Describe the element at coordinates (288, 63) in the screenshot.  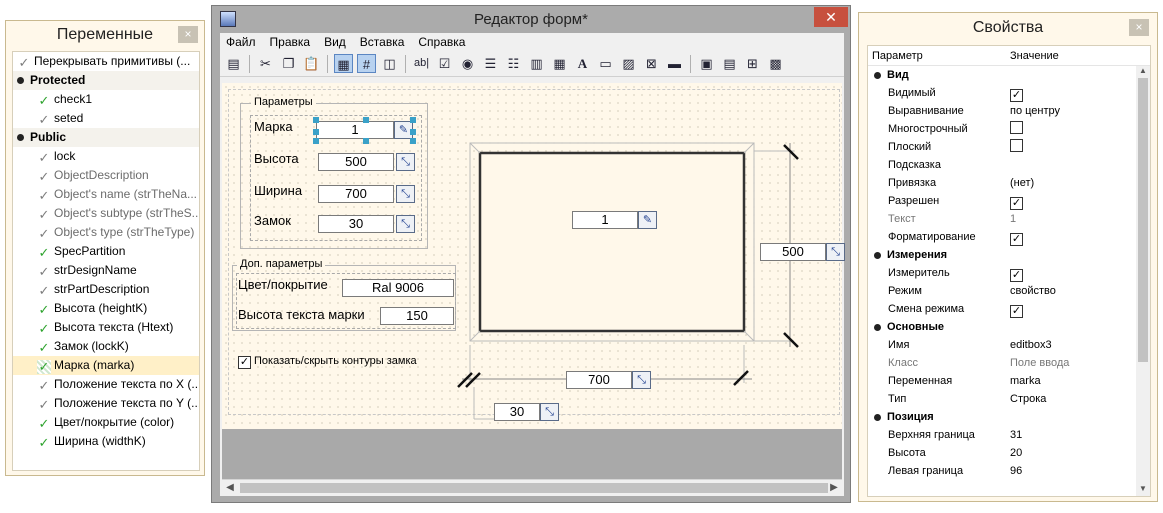
I see `copy-icon: ❐` at that location.